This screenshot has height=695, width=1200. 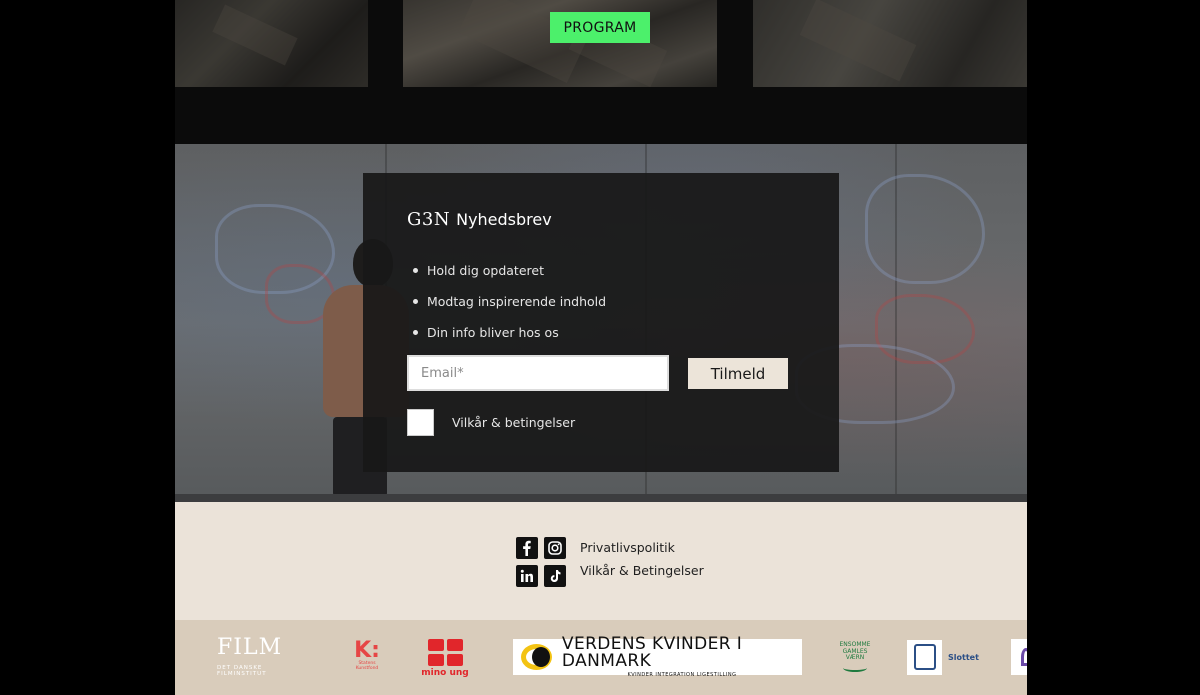 I want to click on gallery-strip: PROGRAM, so click(x=601, y=72).